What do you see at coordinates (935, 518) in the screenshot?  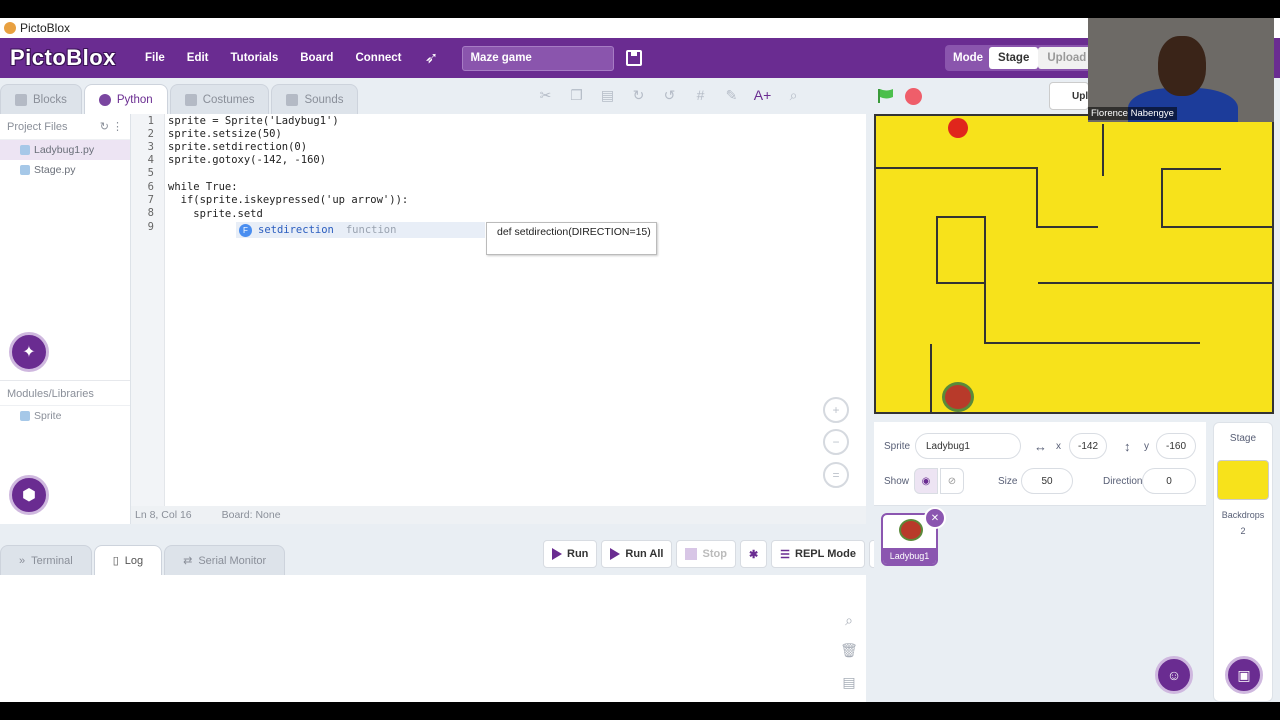 I see `delete-sprite-icon: ✕` at bounding box center [935, 518].